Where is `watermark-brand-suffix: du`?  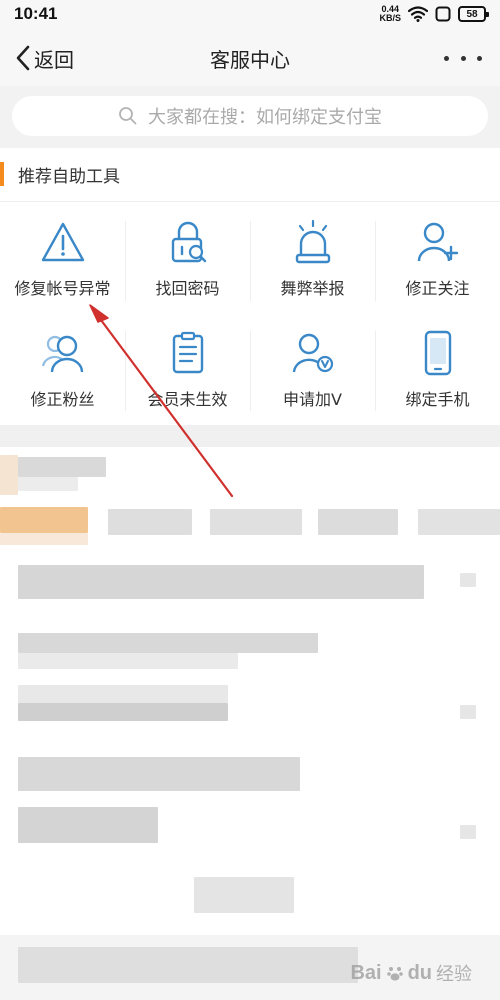
watermark-brand-suffix: du is located at coordinates (419, 972).